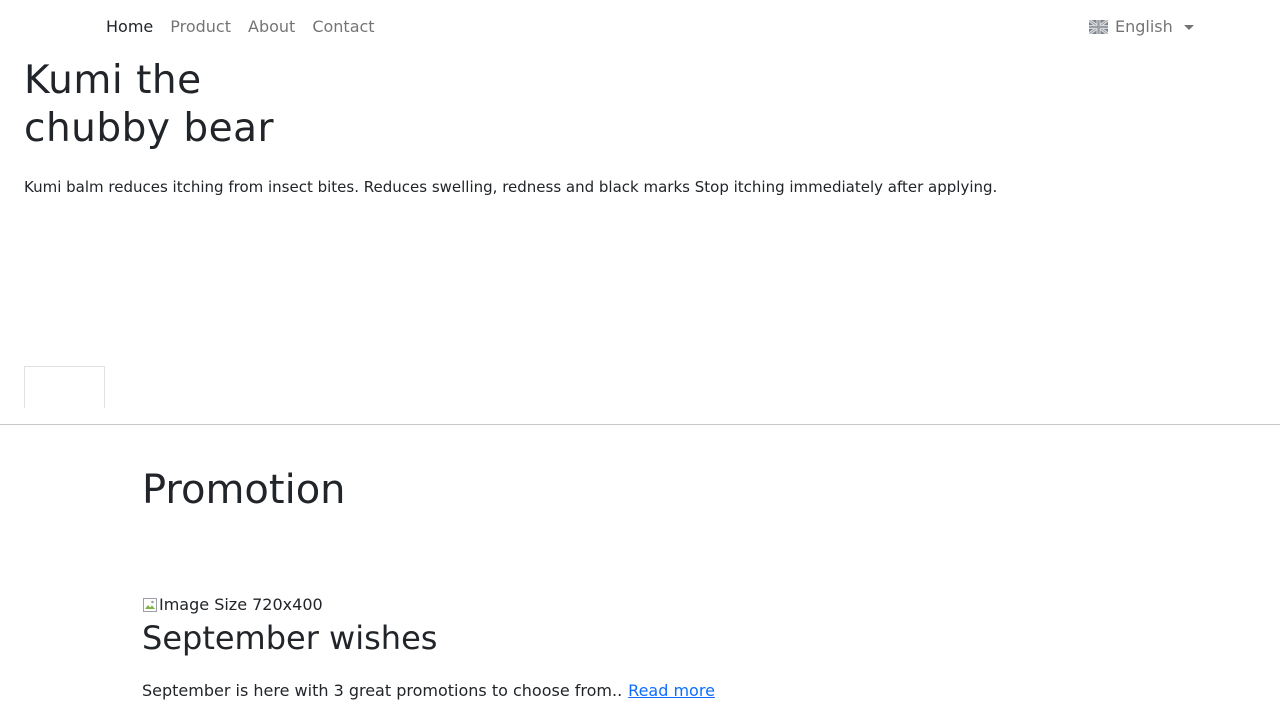 This screenshot has width=1280, height=720. I want to click on nav-link-product: Product, so click(200, 27).